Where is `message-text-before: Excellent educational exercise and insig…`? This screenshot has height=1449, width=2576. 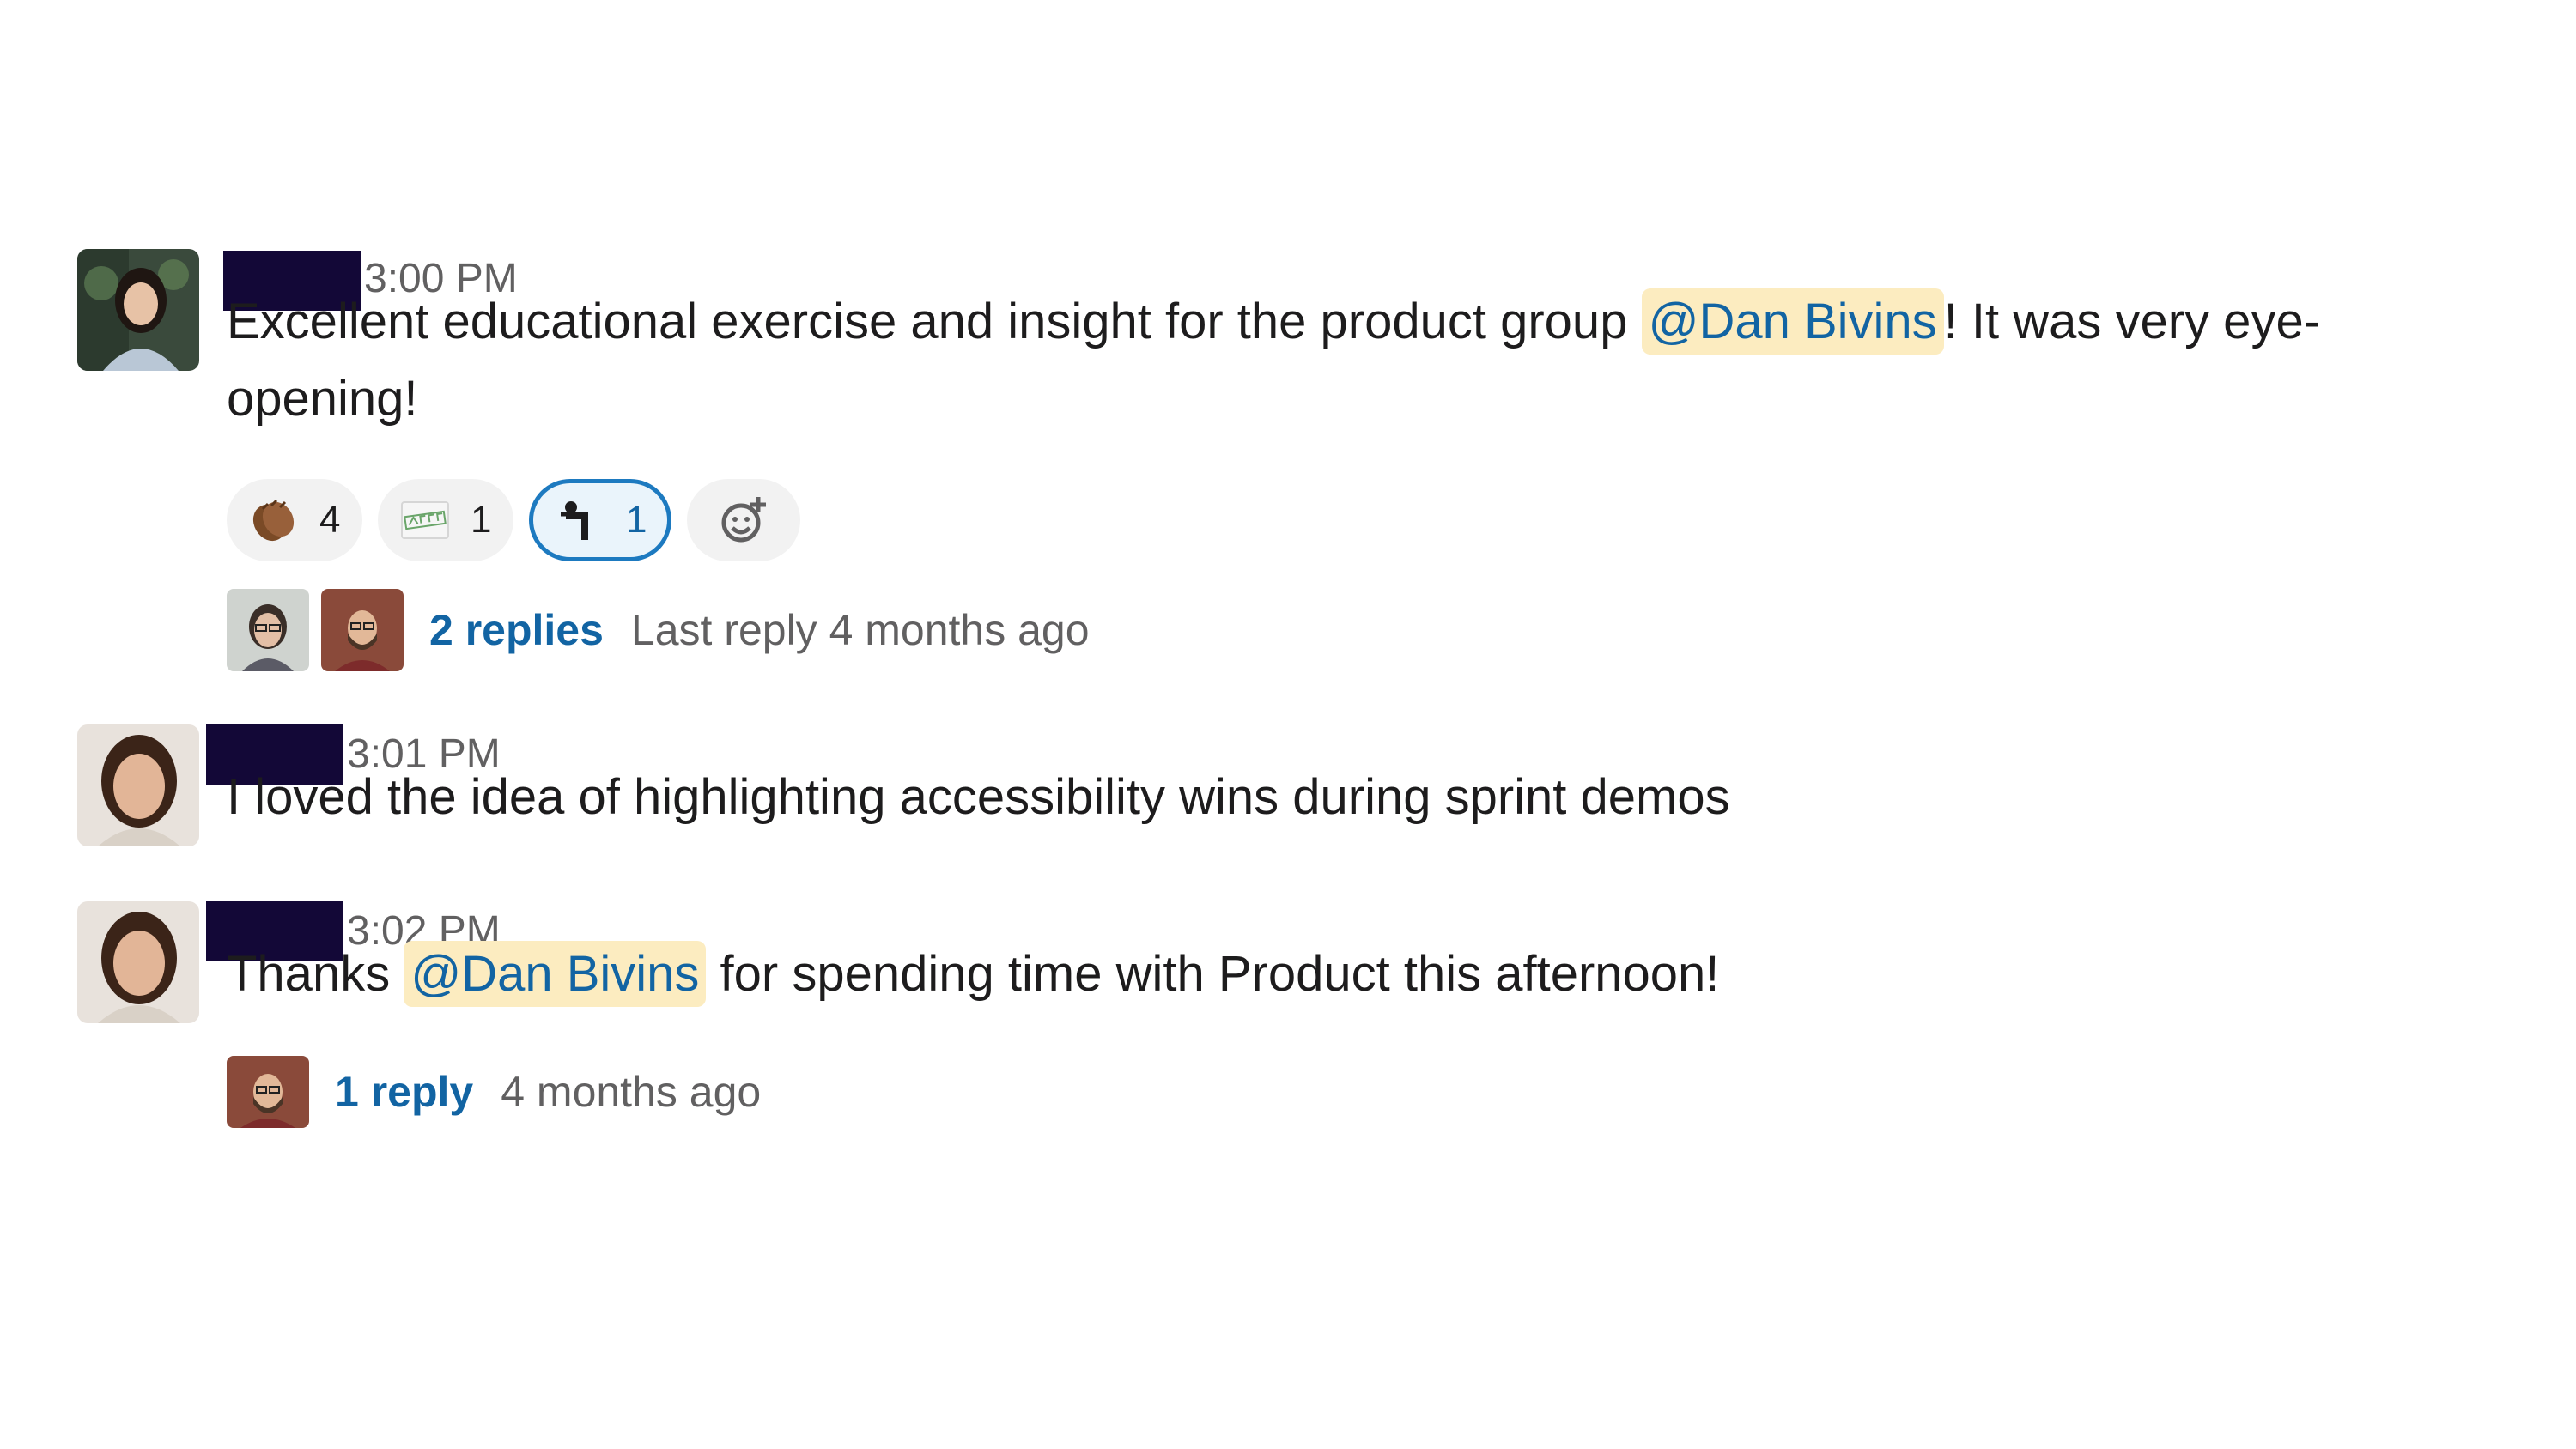 message-text-before: Excellent educational exercise and insig… is located at coordinates (935, 321).